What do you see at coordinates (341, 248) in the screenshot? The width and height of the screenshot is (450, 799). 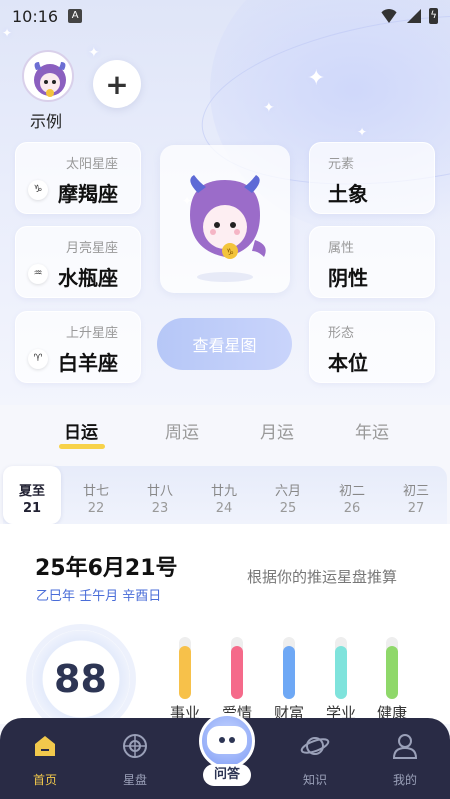 I see `card-caption: 属性` at bounding box center [341, 248].